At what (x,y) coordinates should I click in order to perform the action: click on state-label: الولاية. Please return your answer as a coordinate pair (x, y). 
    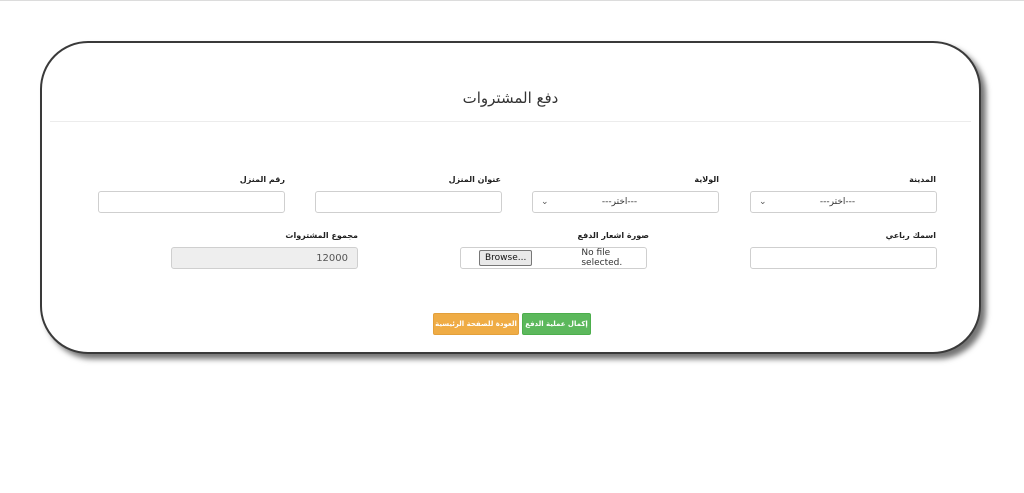
    Looking at the image, I should click on (706, 179).